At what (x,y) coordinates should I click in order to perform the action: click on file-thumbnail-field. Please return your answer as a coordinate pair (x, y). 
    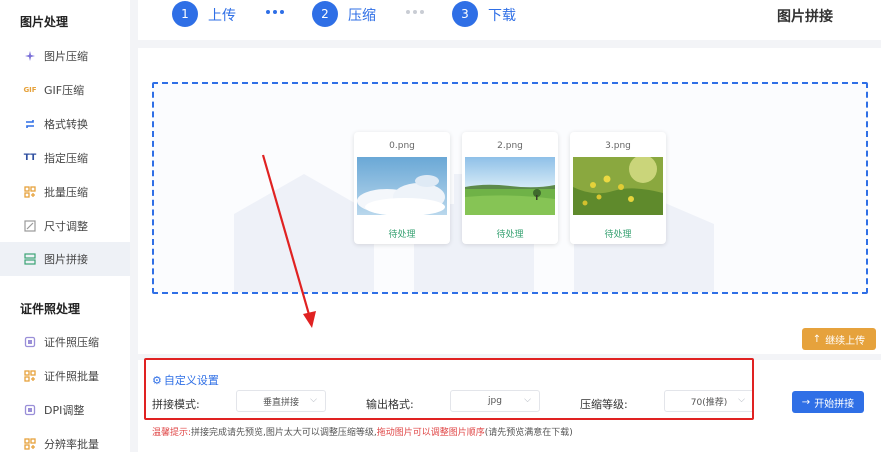
    Looking at the image, I should click on (510, 186).